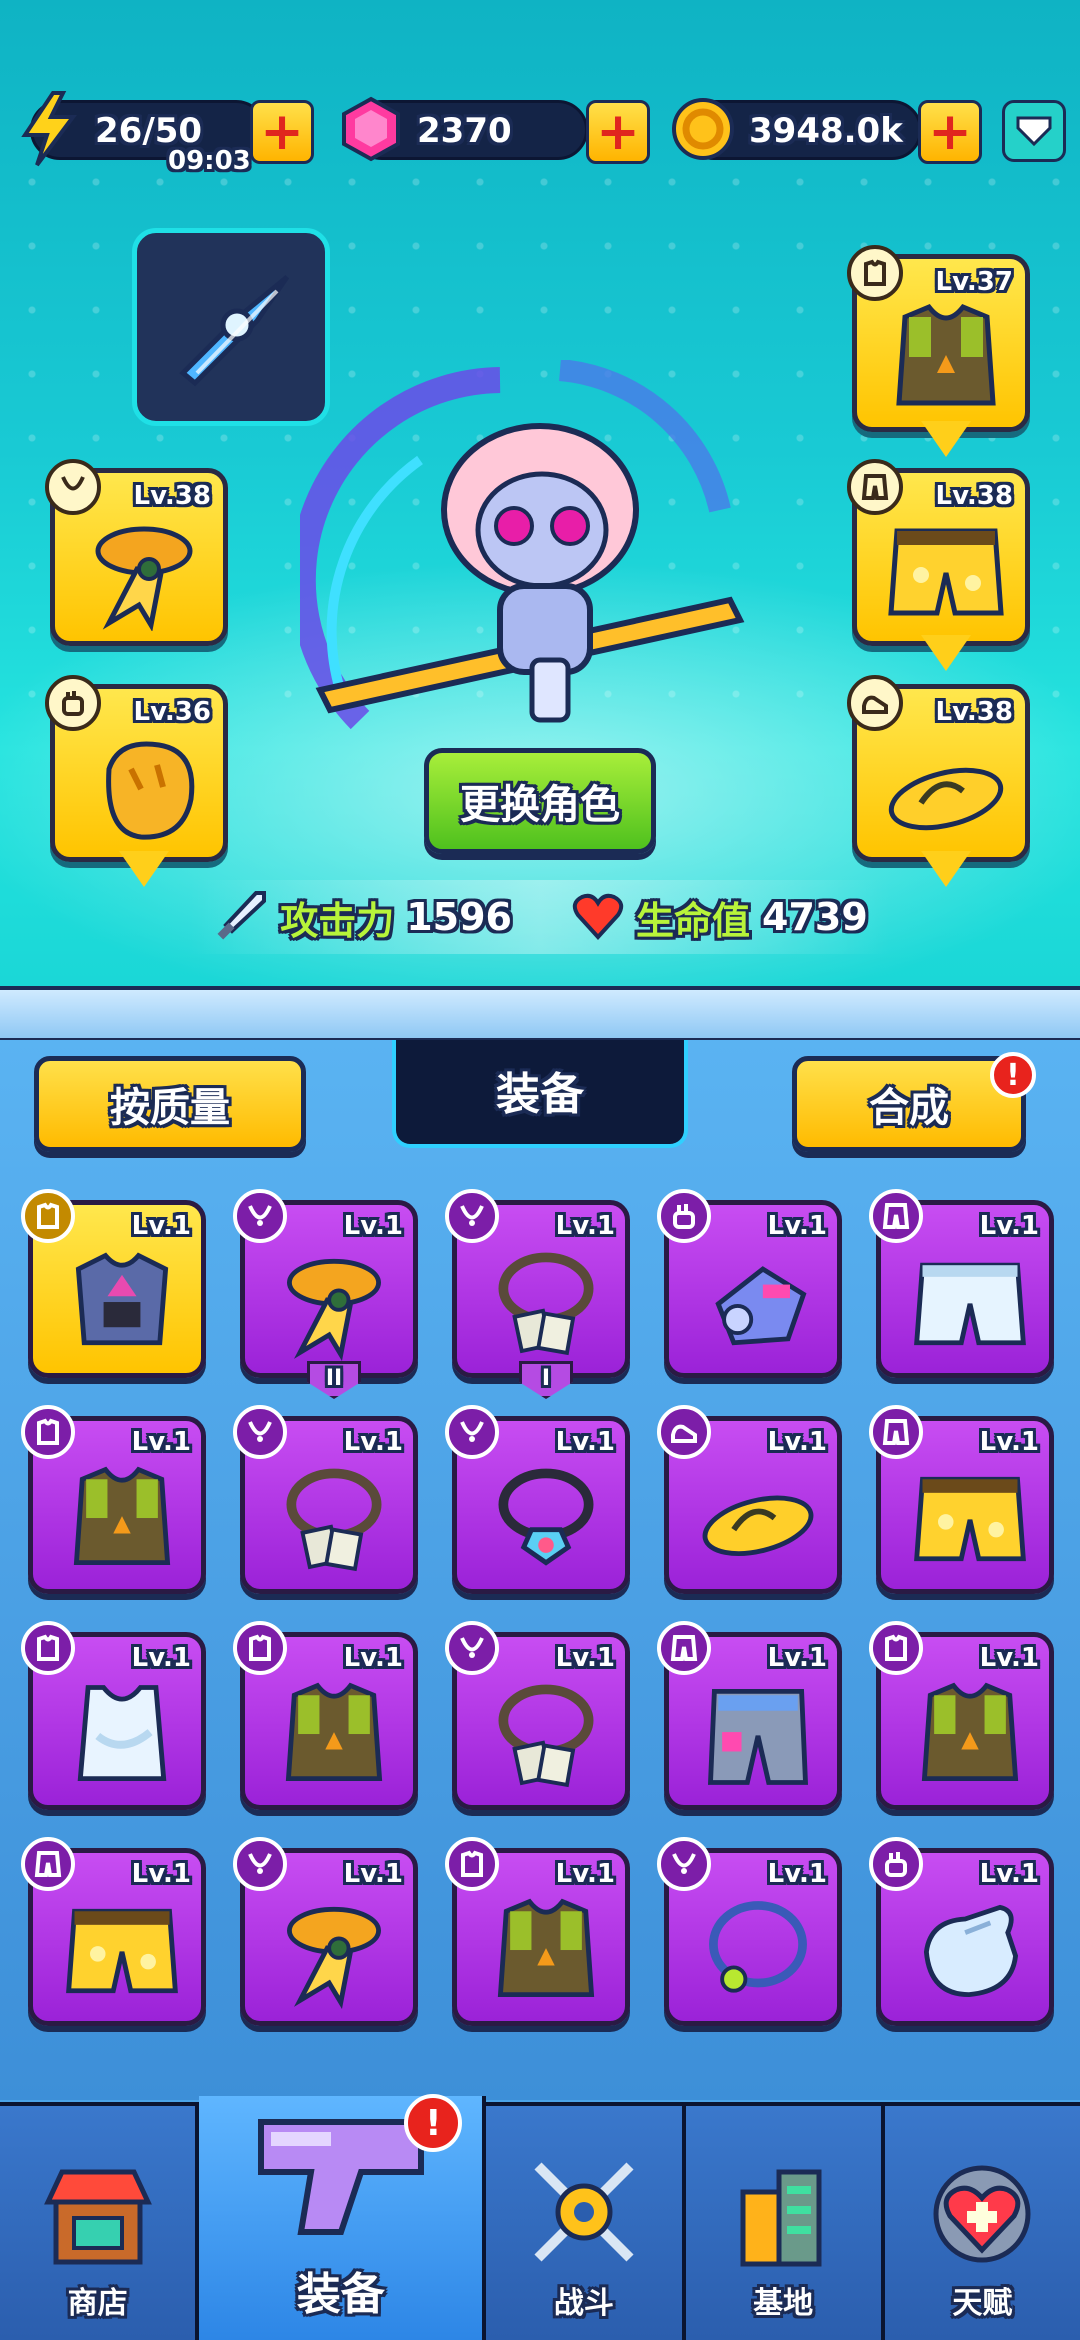 This screenshot has height=2340, width=1080. Describe the element at coordinates (234, 331) in the screenshot. I see `spear-blade-icon` at that location.